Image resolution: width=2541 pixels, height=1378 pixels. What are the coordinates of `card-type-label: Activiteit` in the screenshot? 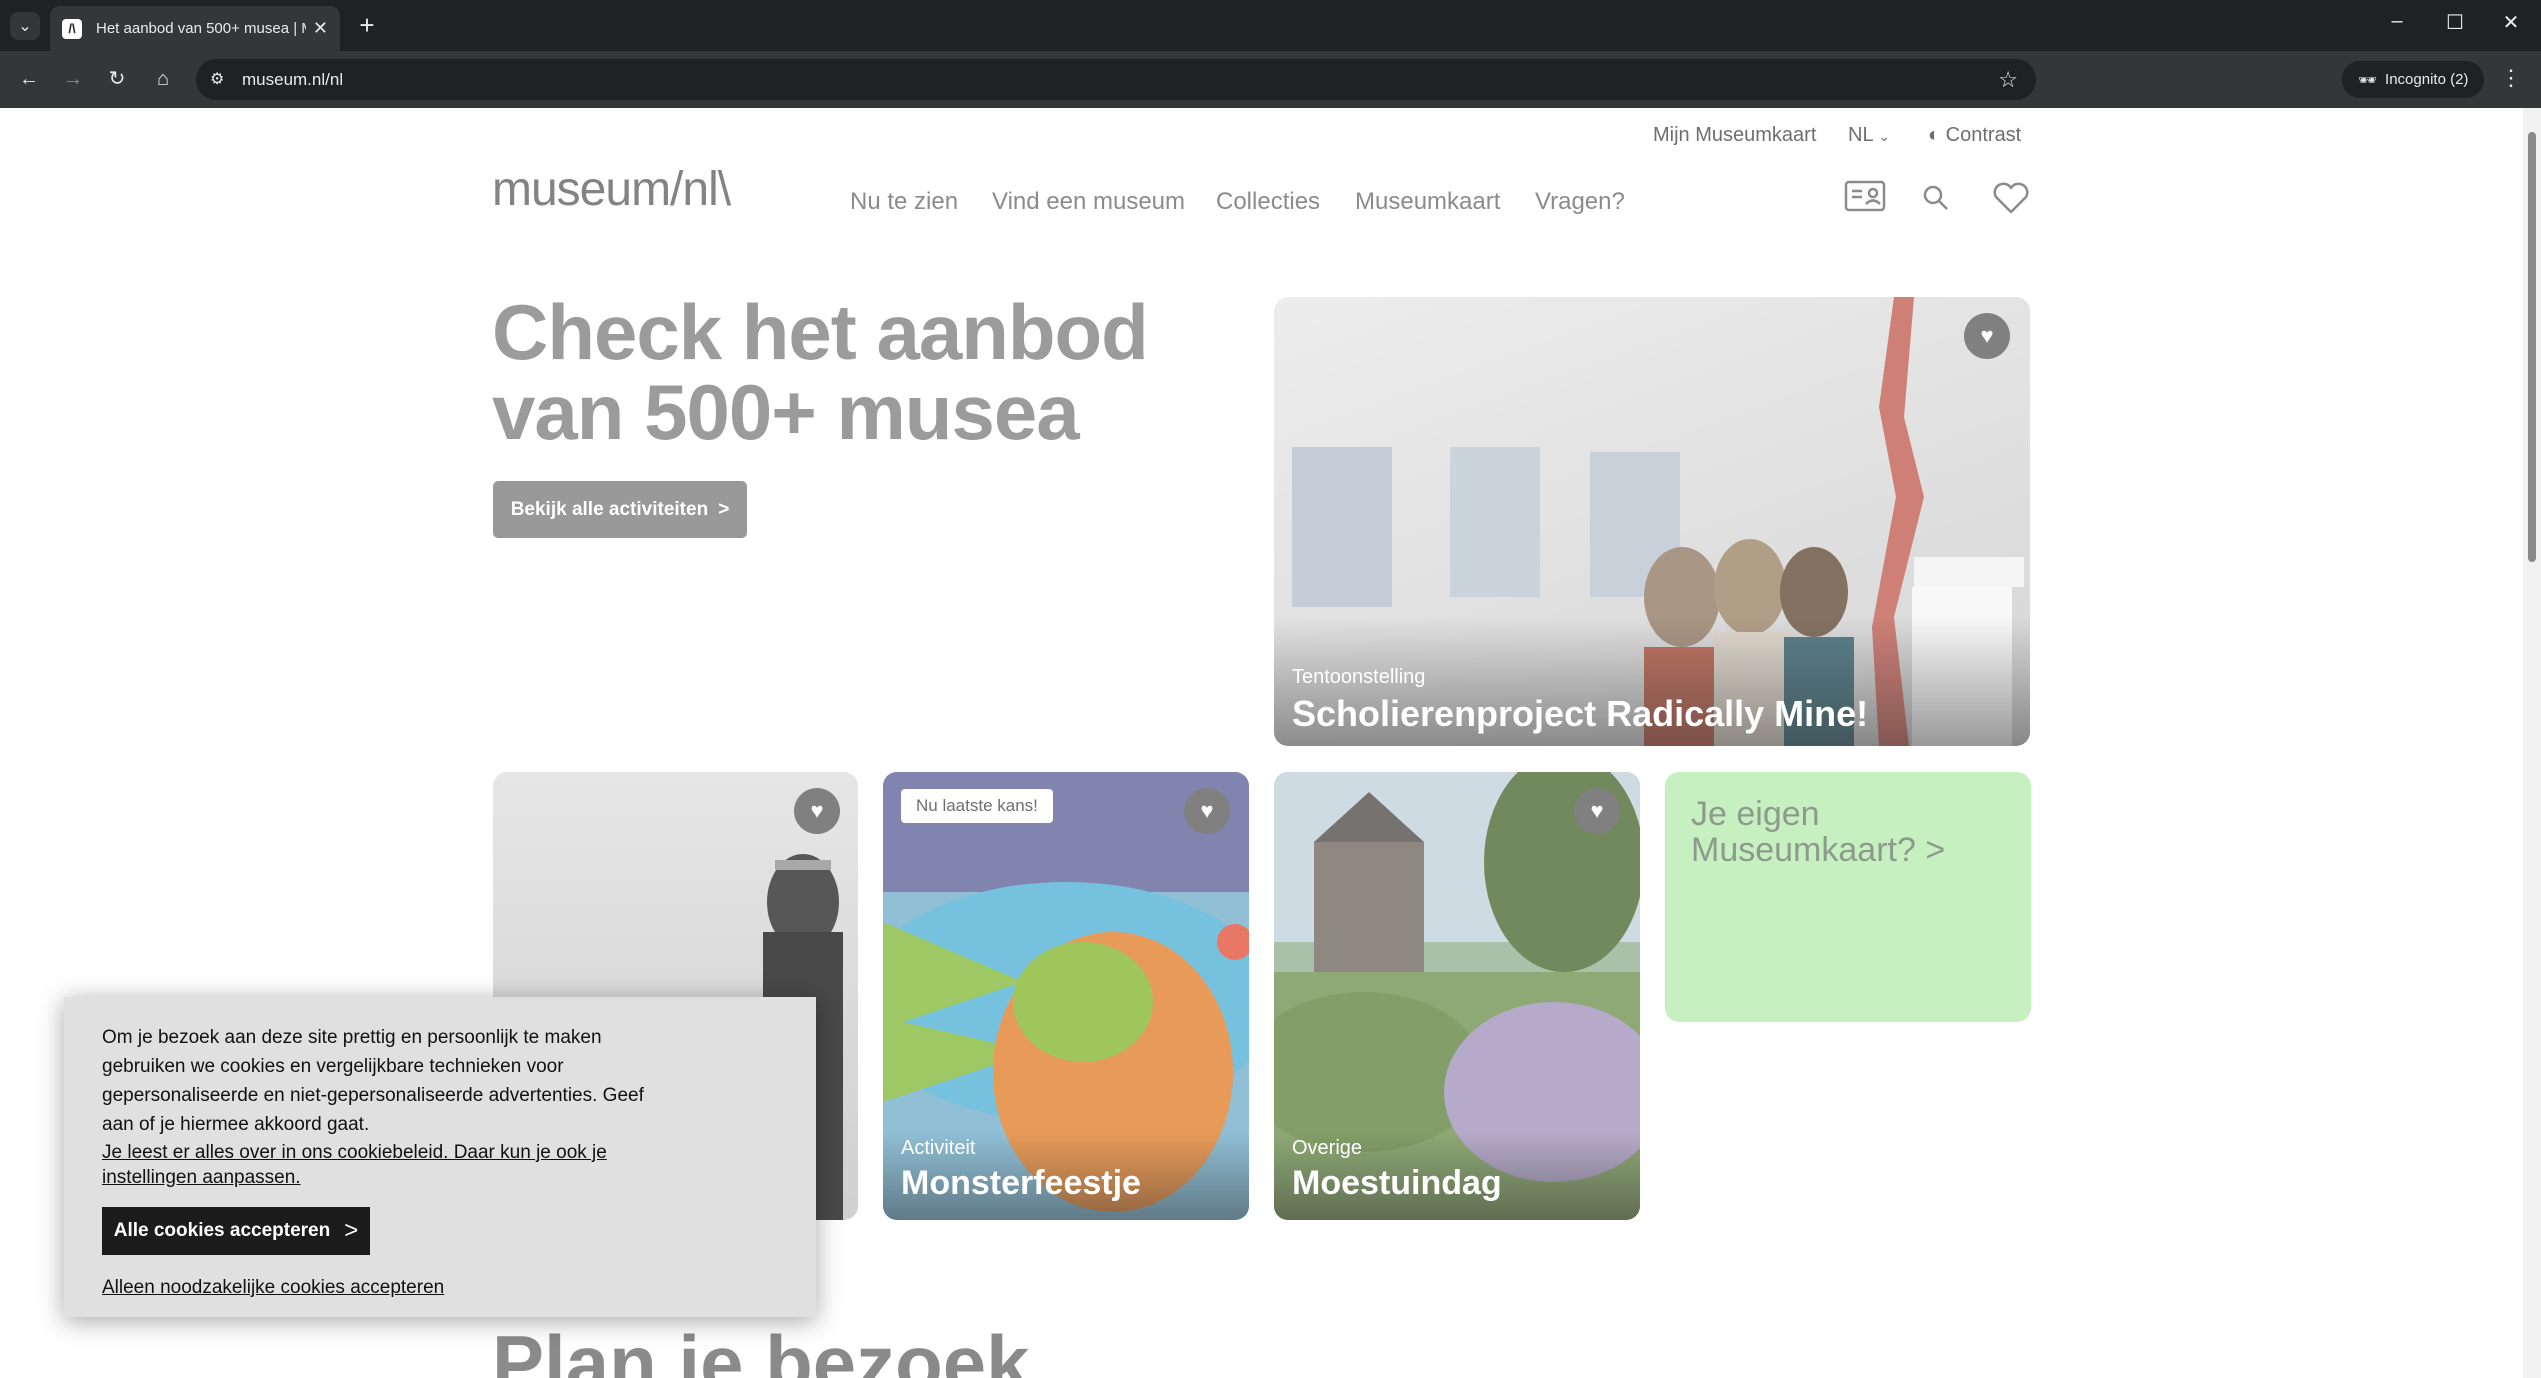 It's located at (938, 1148).